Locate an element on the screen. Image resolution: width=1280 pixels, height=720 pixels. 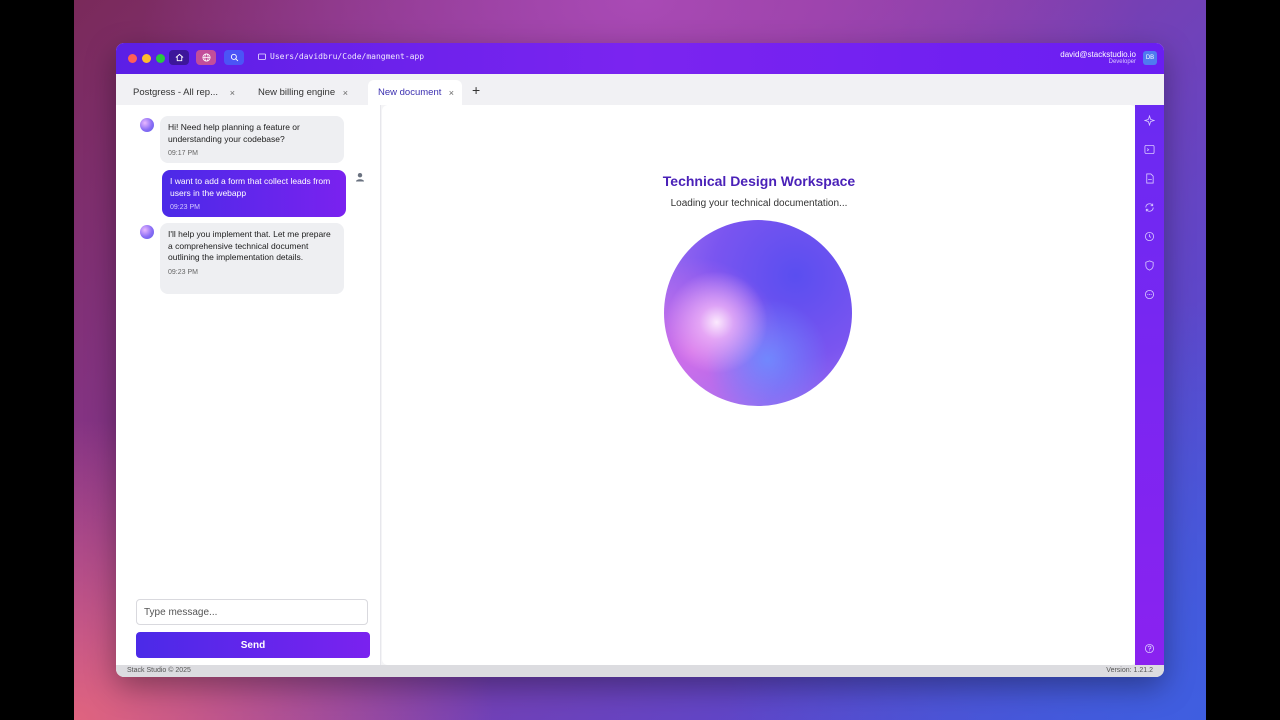
sparkle-icon is located at coordinates (1149, 120).